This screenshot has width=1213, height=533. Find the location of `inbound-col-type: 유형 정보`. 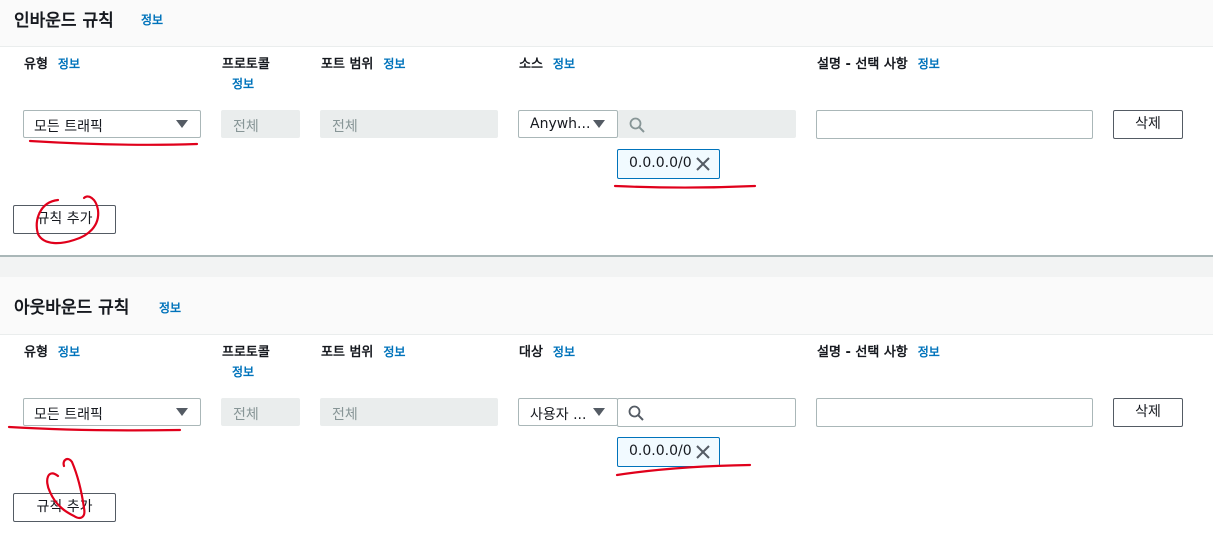

inbound-col-type: 유형 정보 is located at coordinates (52, 62).